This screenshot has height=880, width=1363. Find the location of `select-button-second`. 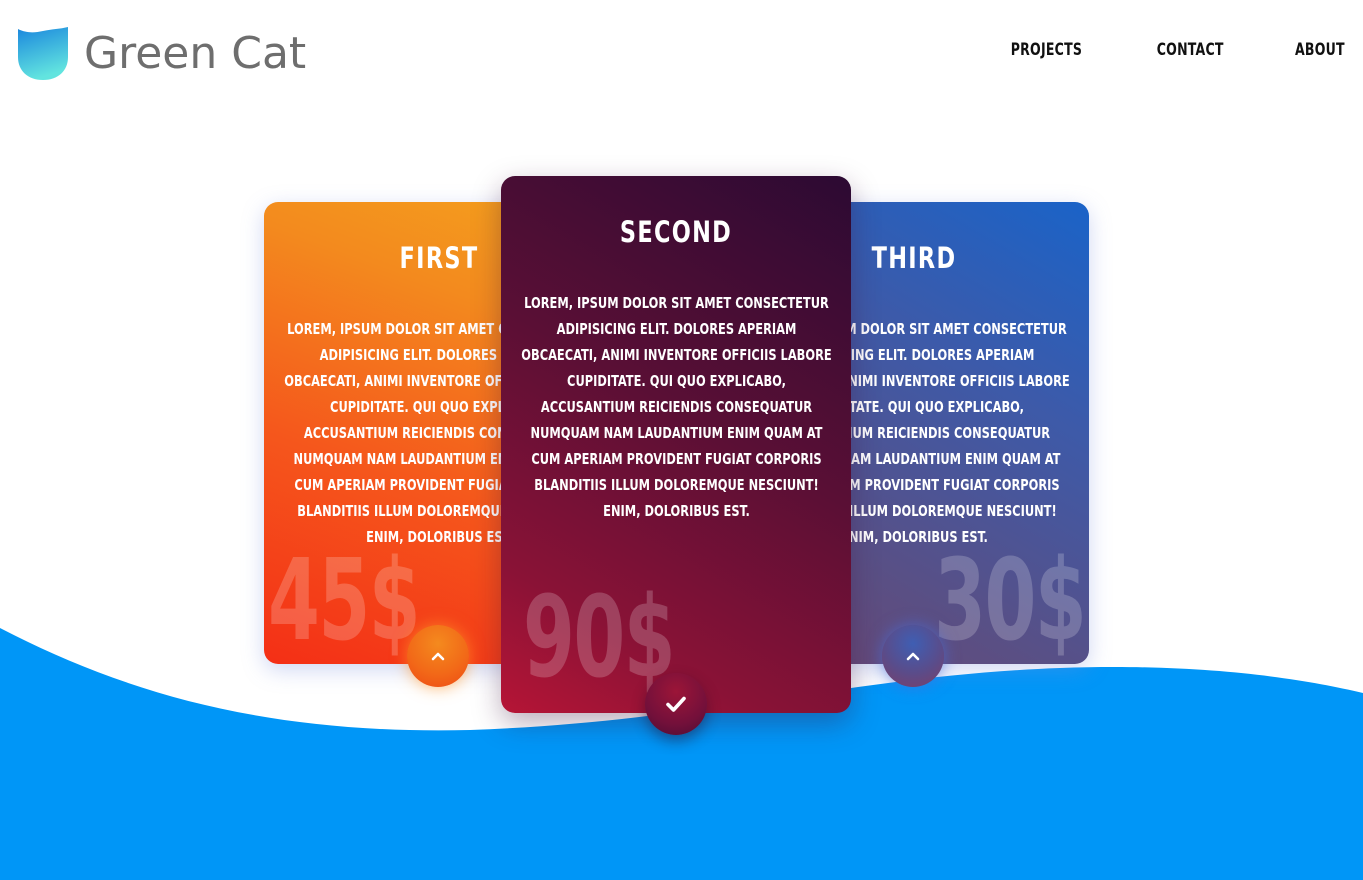

select-button-second is located at coordinates (676, 704).